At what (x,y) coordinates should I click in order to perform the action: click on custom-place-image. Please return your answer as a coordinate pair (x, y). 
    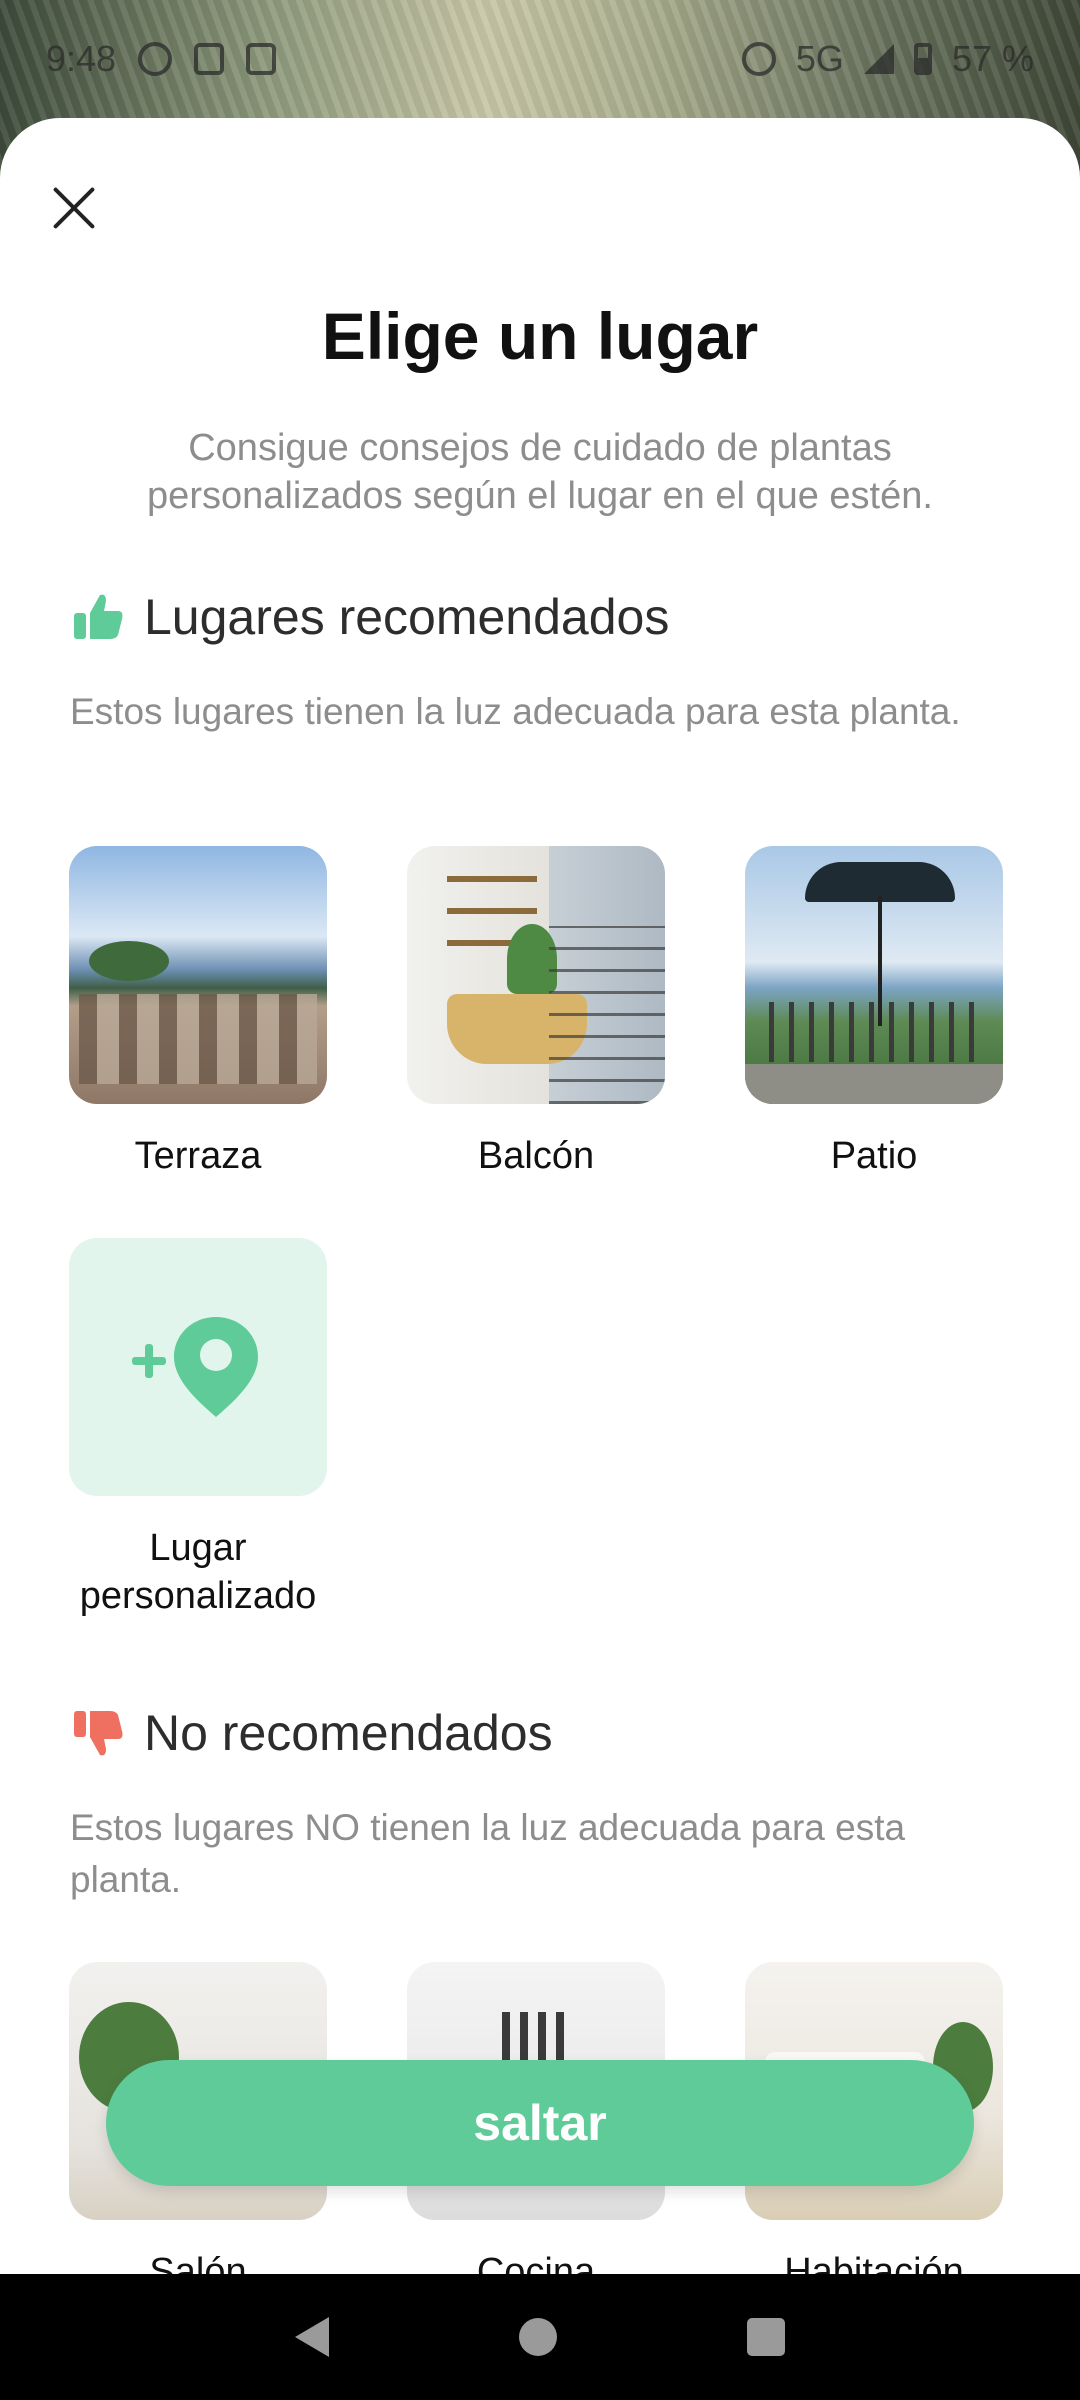
    Looking at the image, I should click on (198, 1367).